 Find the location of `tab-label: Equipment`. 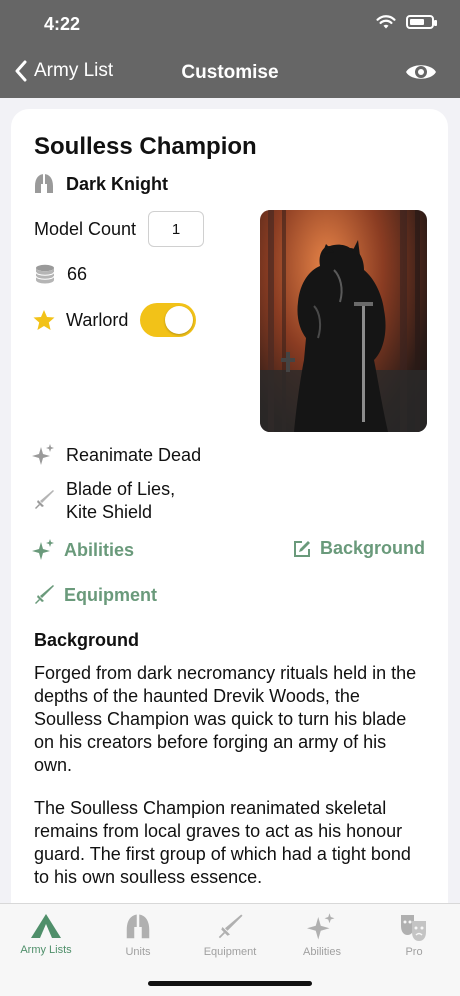

tab-label: Equipment is located at coordinates (230, 952).